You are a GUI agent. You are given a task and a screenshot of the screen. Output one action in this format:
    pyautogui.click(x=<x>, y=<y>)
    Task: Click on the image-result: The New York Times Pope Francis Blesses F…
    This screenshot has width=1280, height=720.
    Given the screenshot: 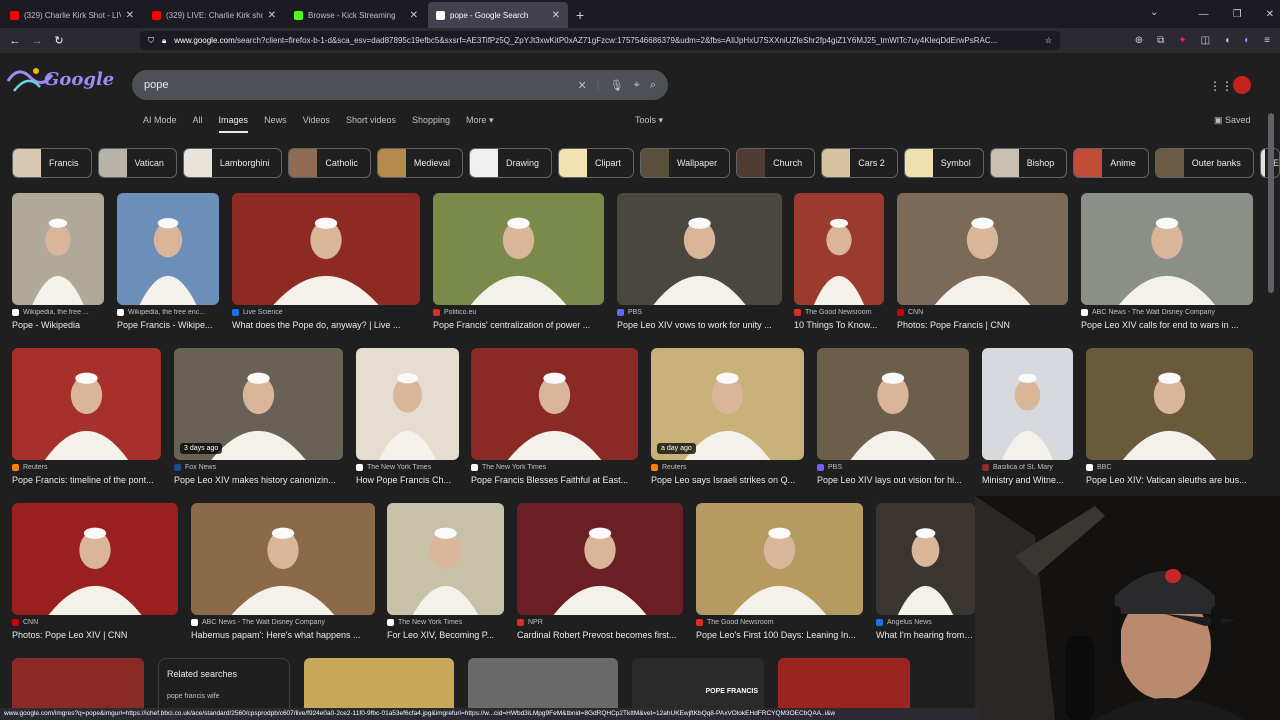 What is the action you would take?
    pyautogui.click(x=554, y=416)
    